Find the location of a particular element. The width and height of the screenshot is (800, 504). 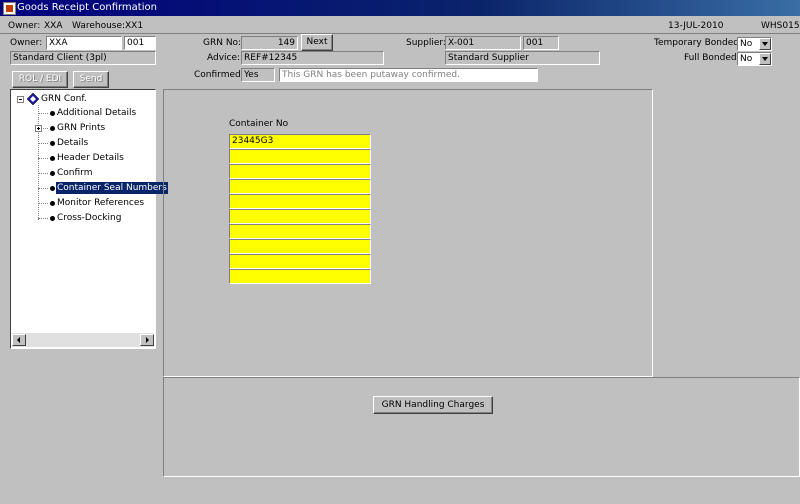

tree-item-cross-docking: Cross-Docking is located at coordinates (89, 218).